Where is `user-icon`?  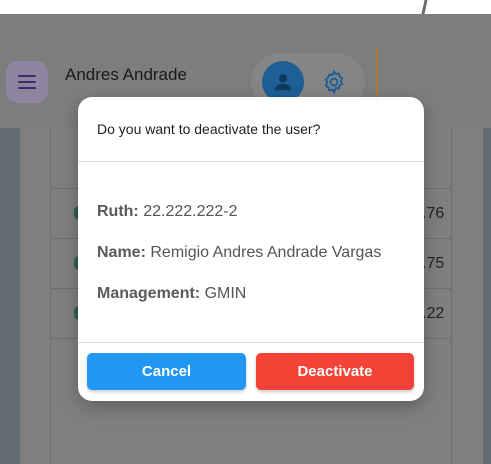
user-icon is located at coordinates (283, 82).